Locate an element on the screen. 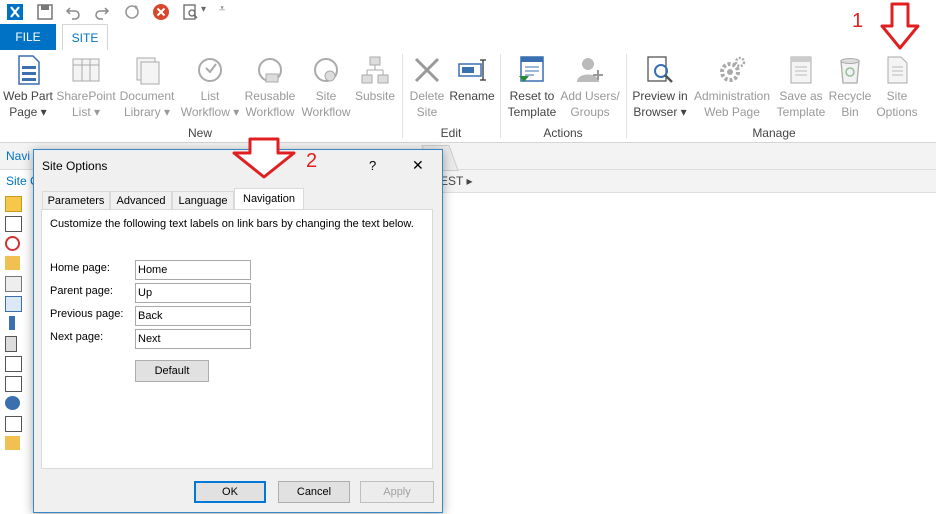 This screenshot has height=514, width=936. site-workflow-button: Site Workflow is located at coordinates (326, 87).